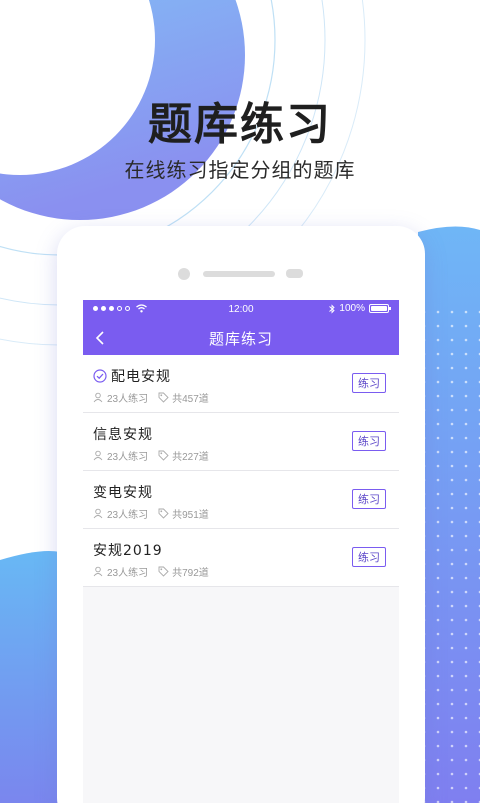 Image resolution: width=480 pixels, height=803 pixels. Describe the element at coordinates (239, 274) in the screenshot. I see `phone-speaker` at that location.